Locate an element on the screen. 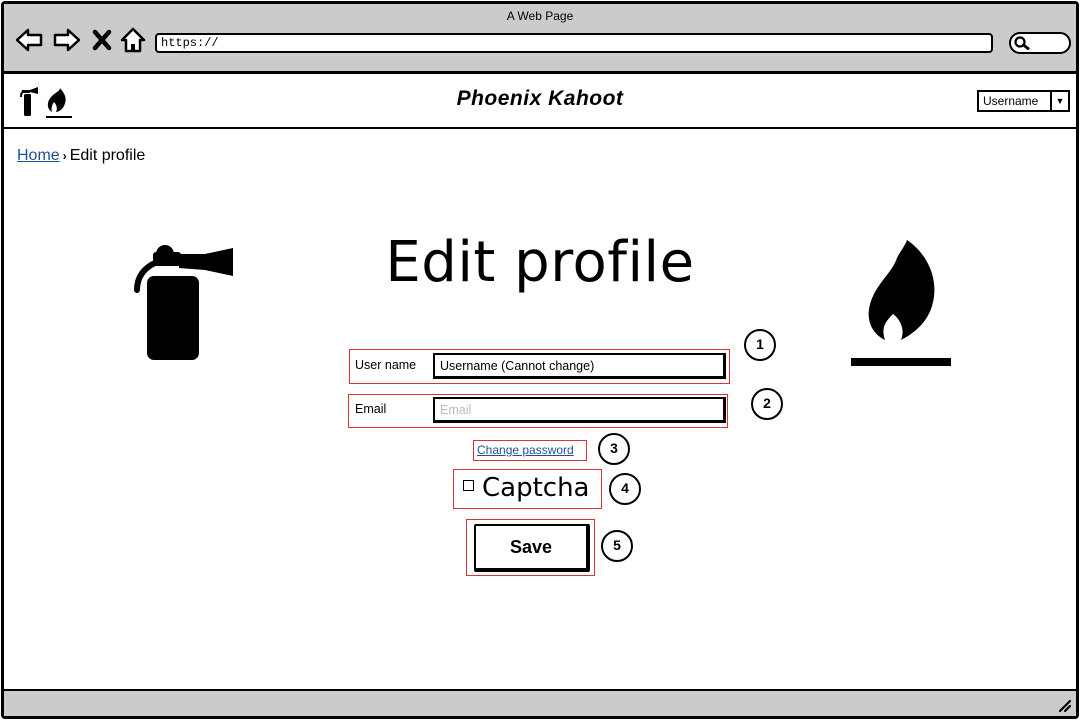 The image size is (1081, 721). save-button: Save is located at coordinates (532, 548).